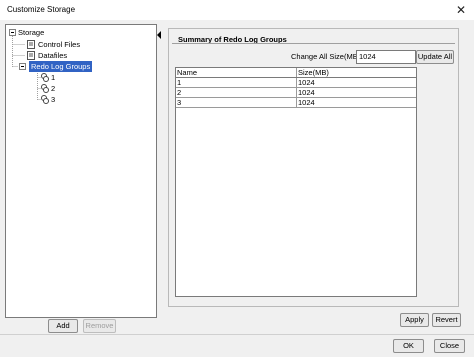 The height and width of the screenshot is (357, 474). I want to click on panel-divider, so click(313, 44).